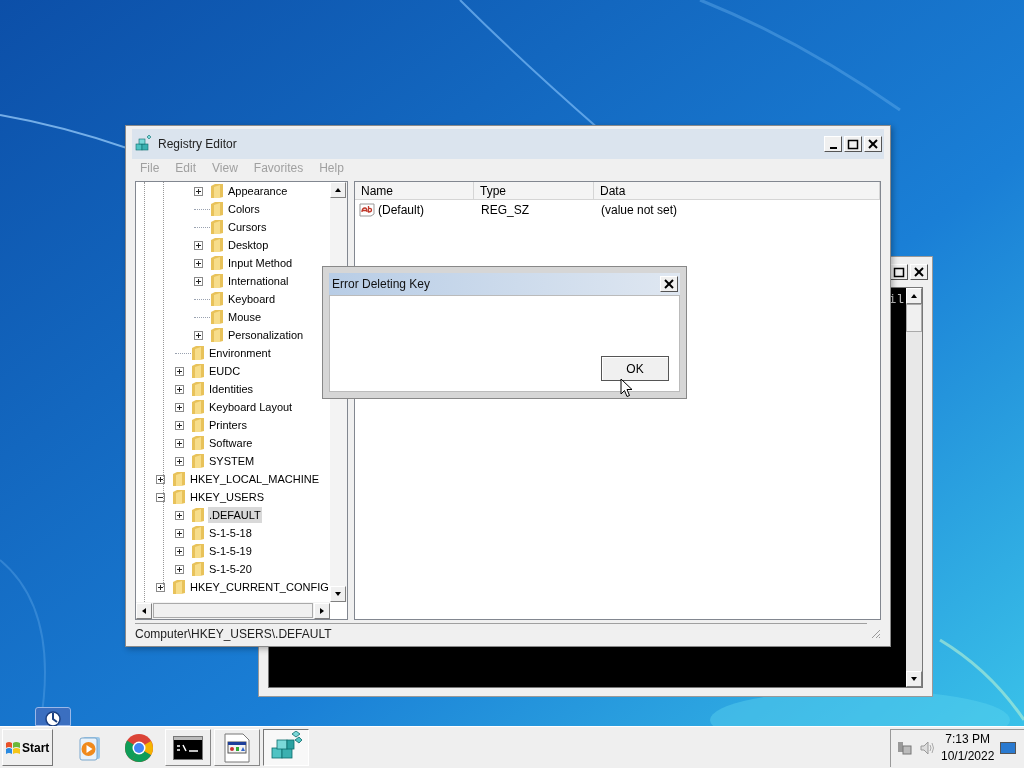 The height and width of the screenshot is (768, 1024). Describe the element at coordinates (968, 756) in the screenshot. I see `clock-date: 10/1/2022` at that location.